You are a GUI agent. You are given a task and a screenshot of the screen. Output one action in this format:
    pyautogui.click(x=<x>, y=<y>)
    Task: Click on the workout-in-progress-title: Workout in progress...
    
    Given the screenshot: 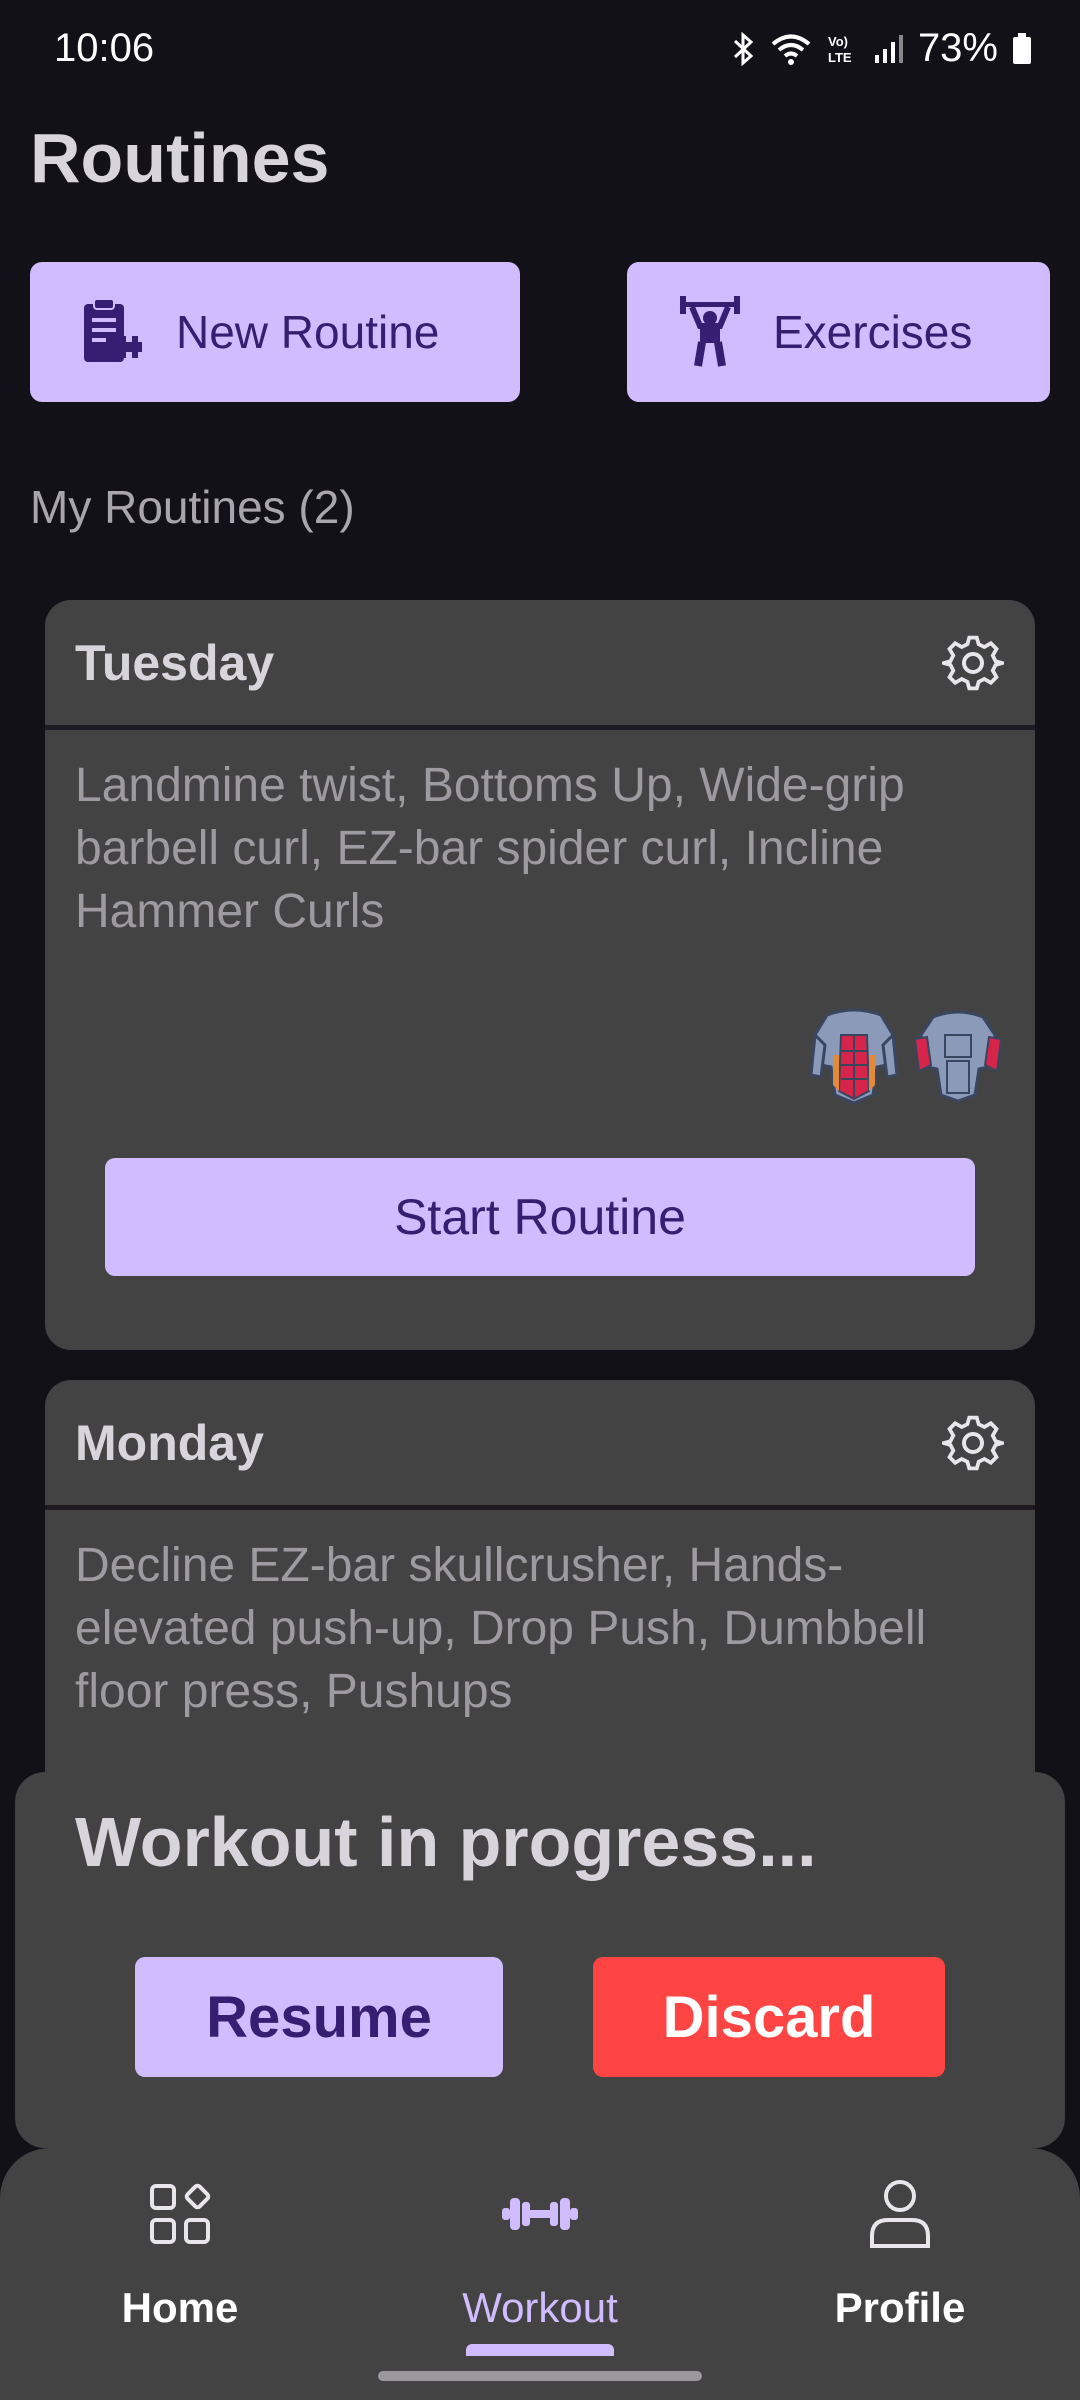 What is the action you would take?
    pyautogui.click(x=446, y=1842)
    